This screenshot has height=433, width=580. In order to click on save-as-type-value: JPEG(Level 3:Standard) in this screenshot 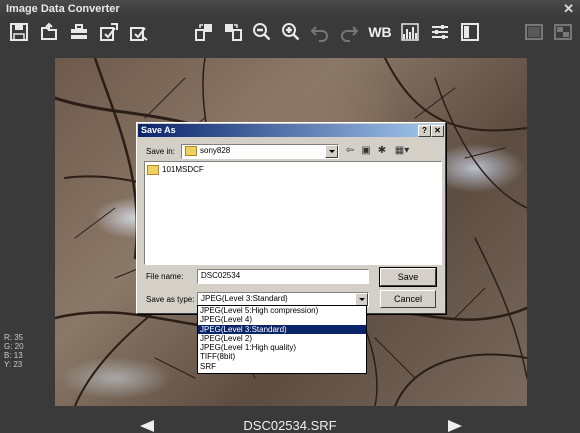, I will do `click(244, 298)`.